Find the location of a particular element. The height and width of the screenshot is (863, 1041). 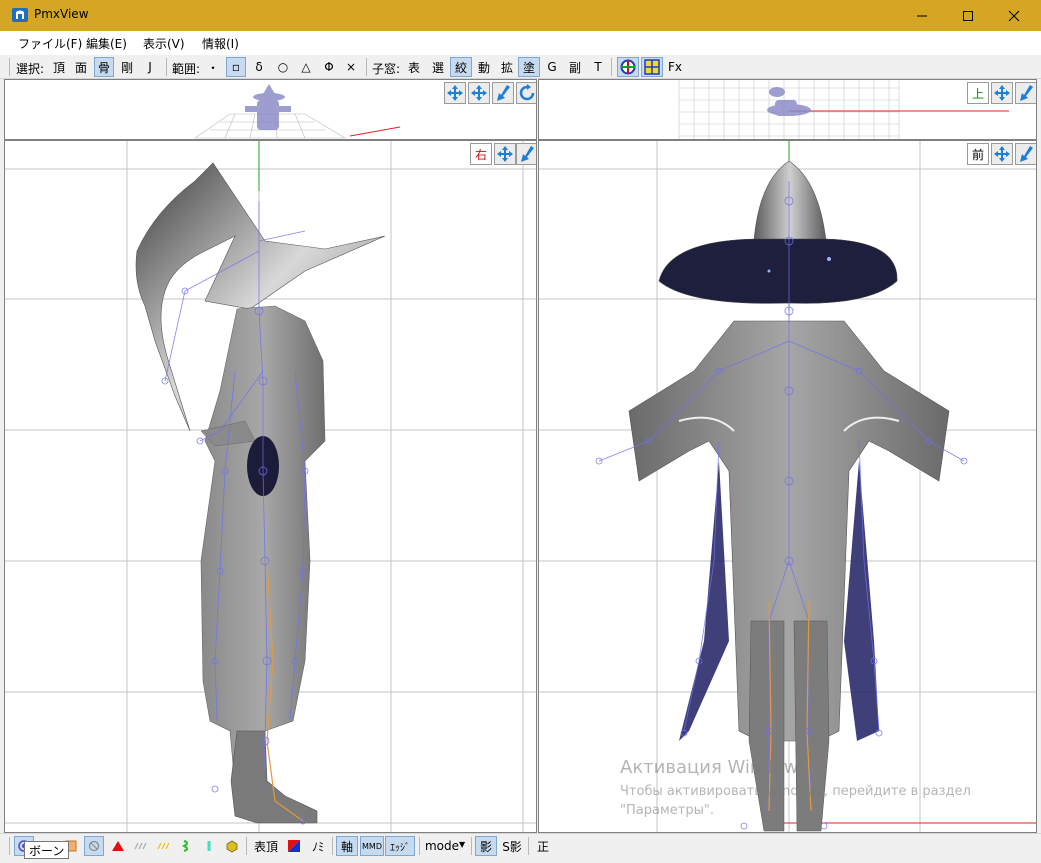

child-select-button: 選 is located at coordinates (438, 67).